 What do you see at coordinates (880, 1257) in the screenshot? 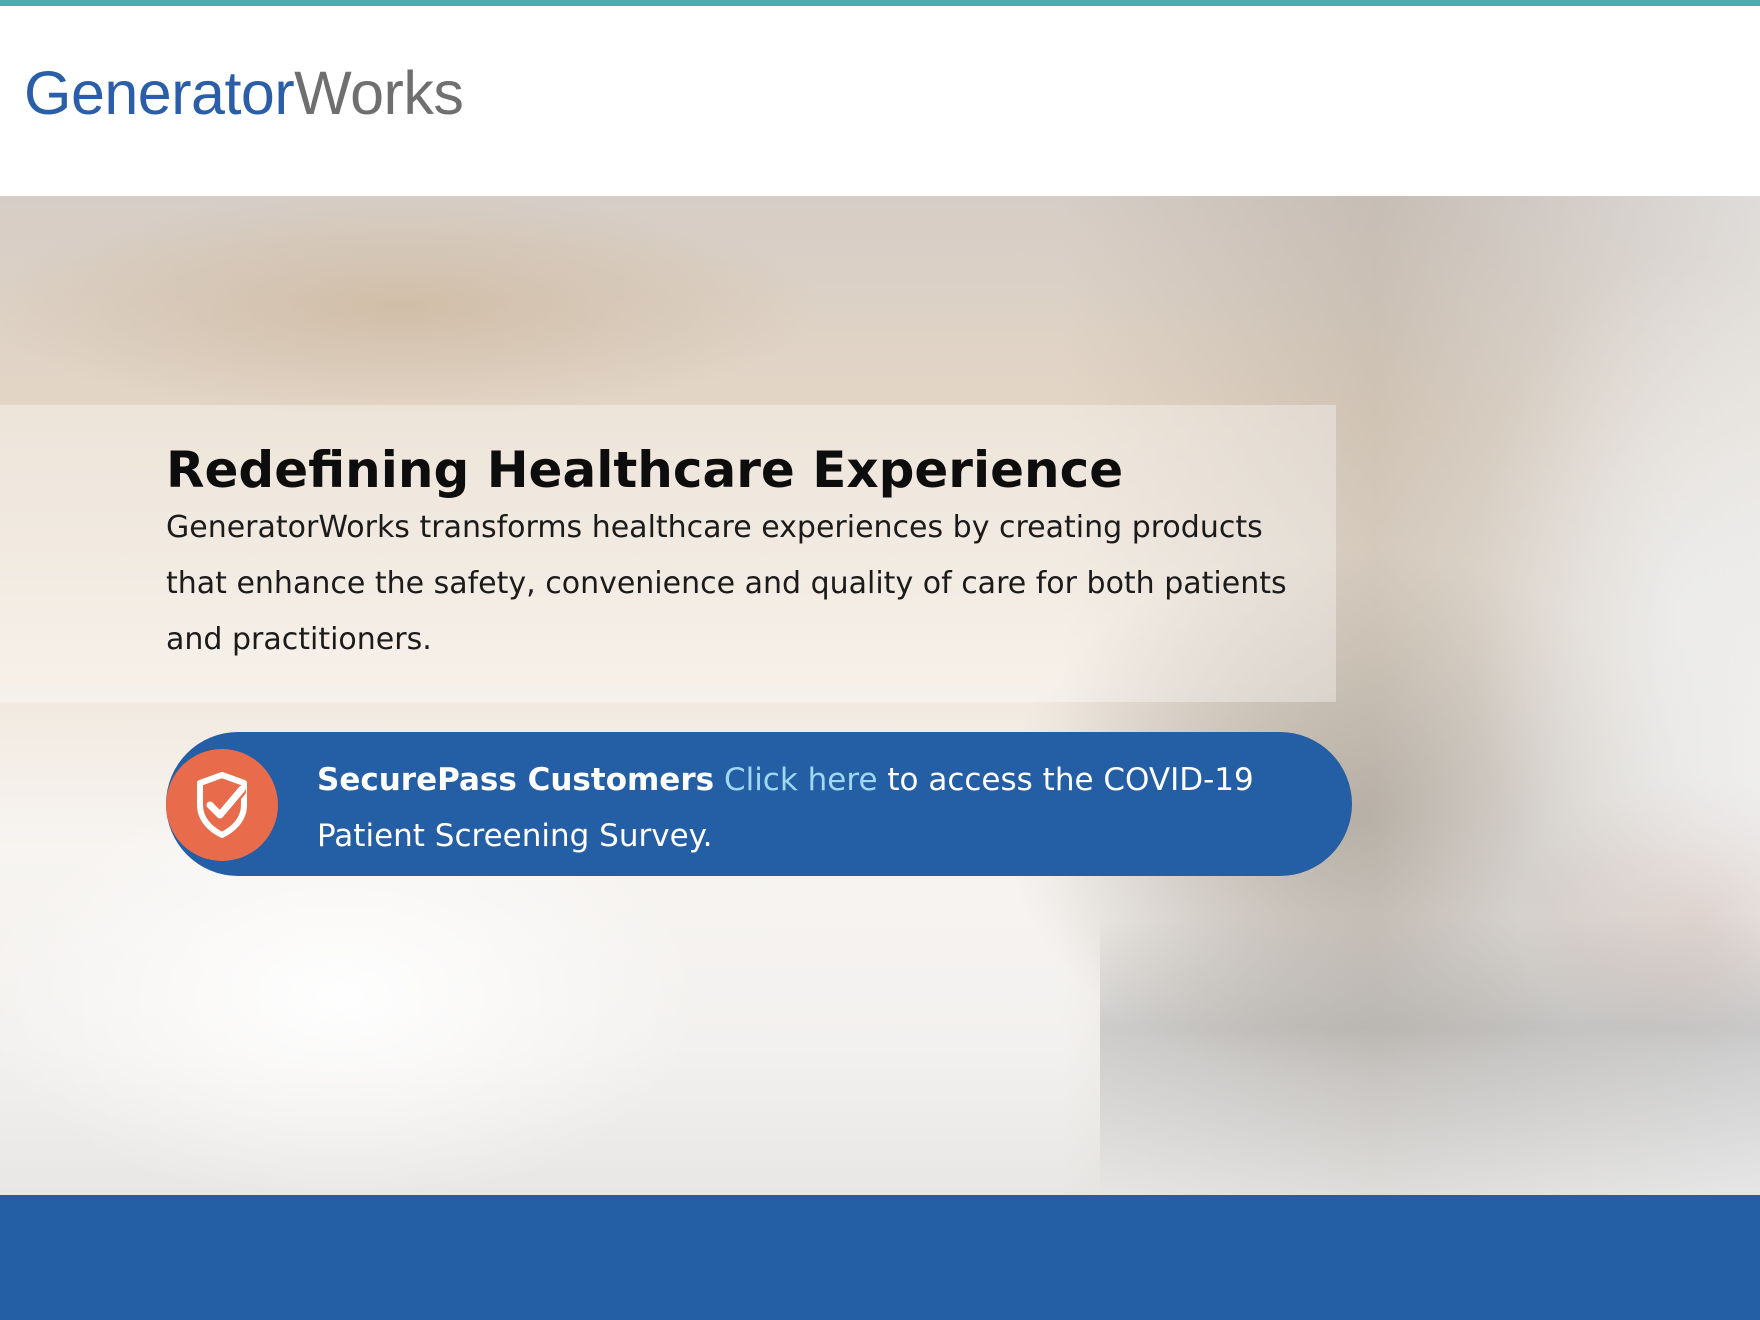
I see `footer-bar` at bounding box center [880, 1257].